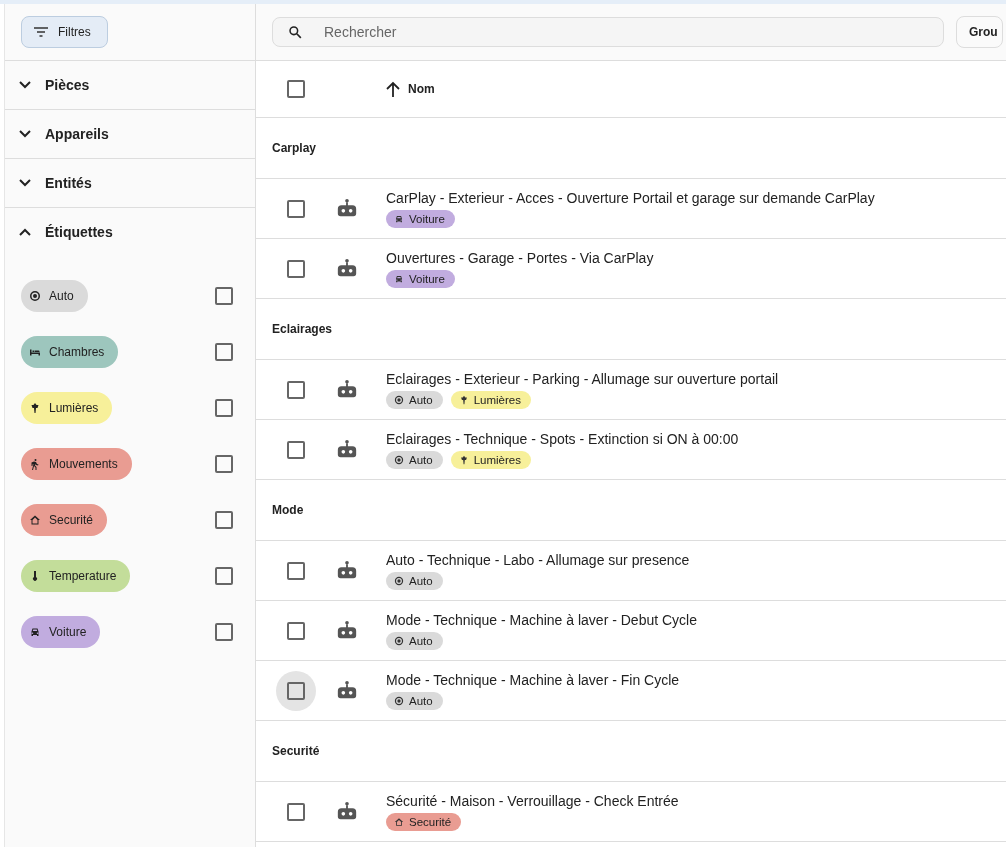 The width and height of the screenshot is (1006, 847). Describe the element at coordinates (296, 751) in the screenshot. I see `group-title: Securité` at that location.